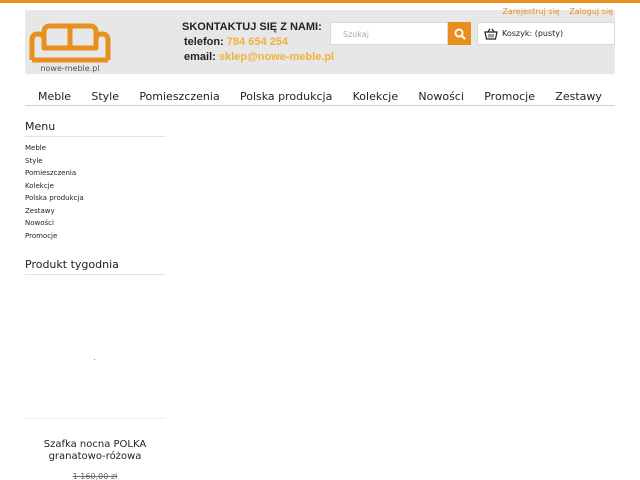  I want to click on contact-title: SKONTAKTUJ SIĘ Z NAMI:, so click(252, 27).